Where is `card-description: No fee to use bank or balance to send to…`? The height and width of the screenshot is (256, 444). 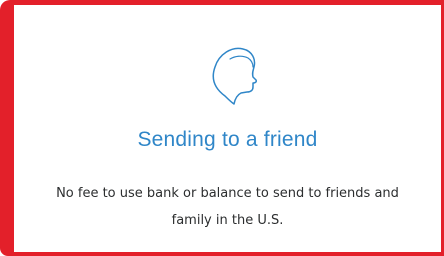 card-description: No fee to use bank or balance to send to… is located at coordinates (227, 207).